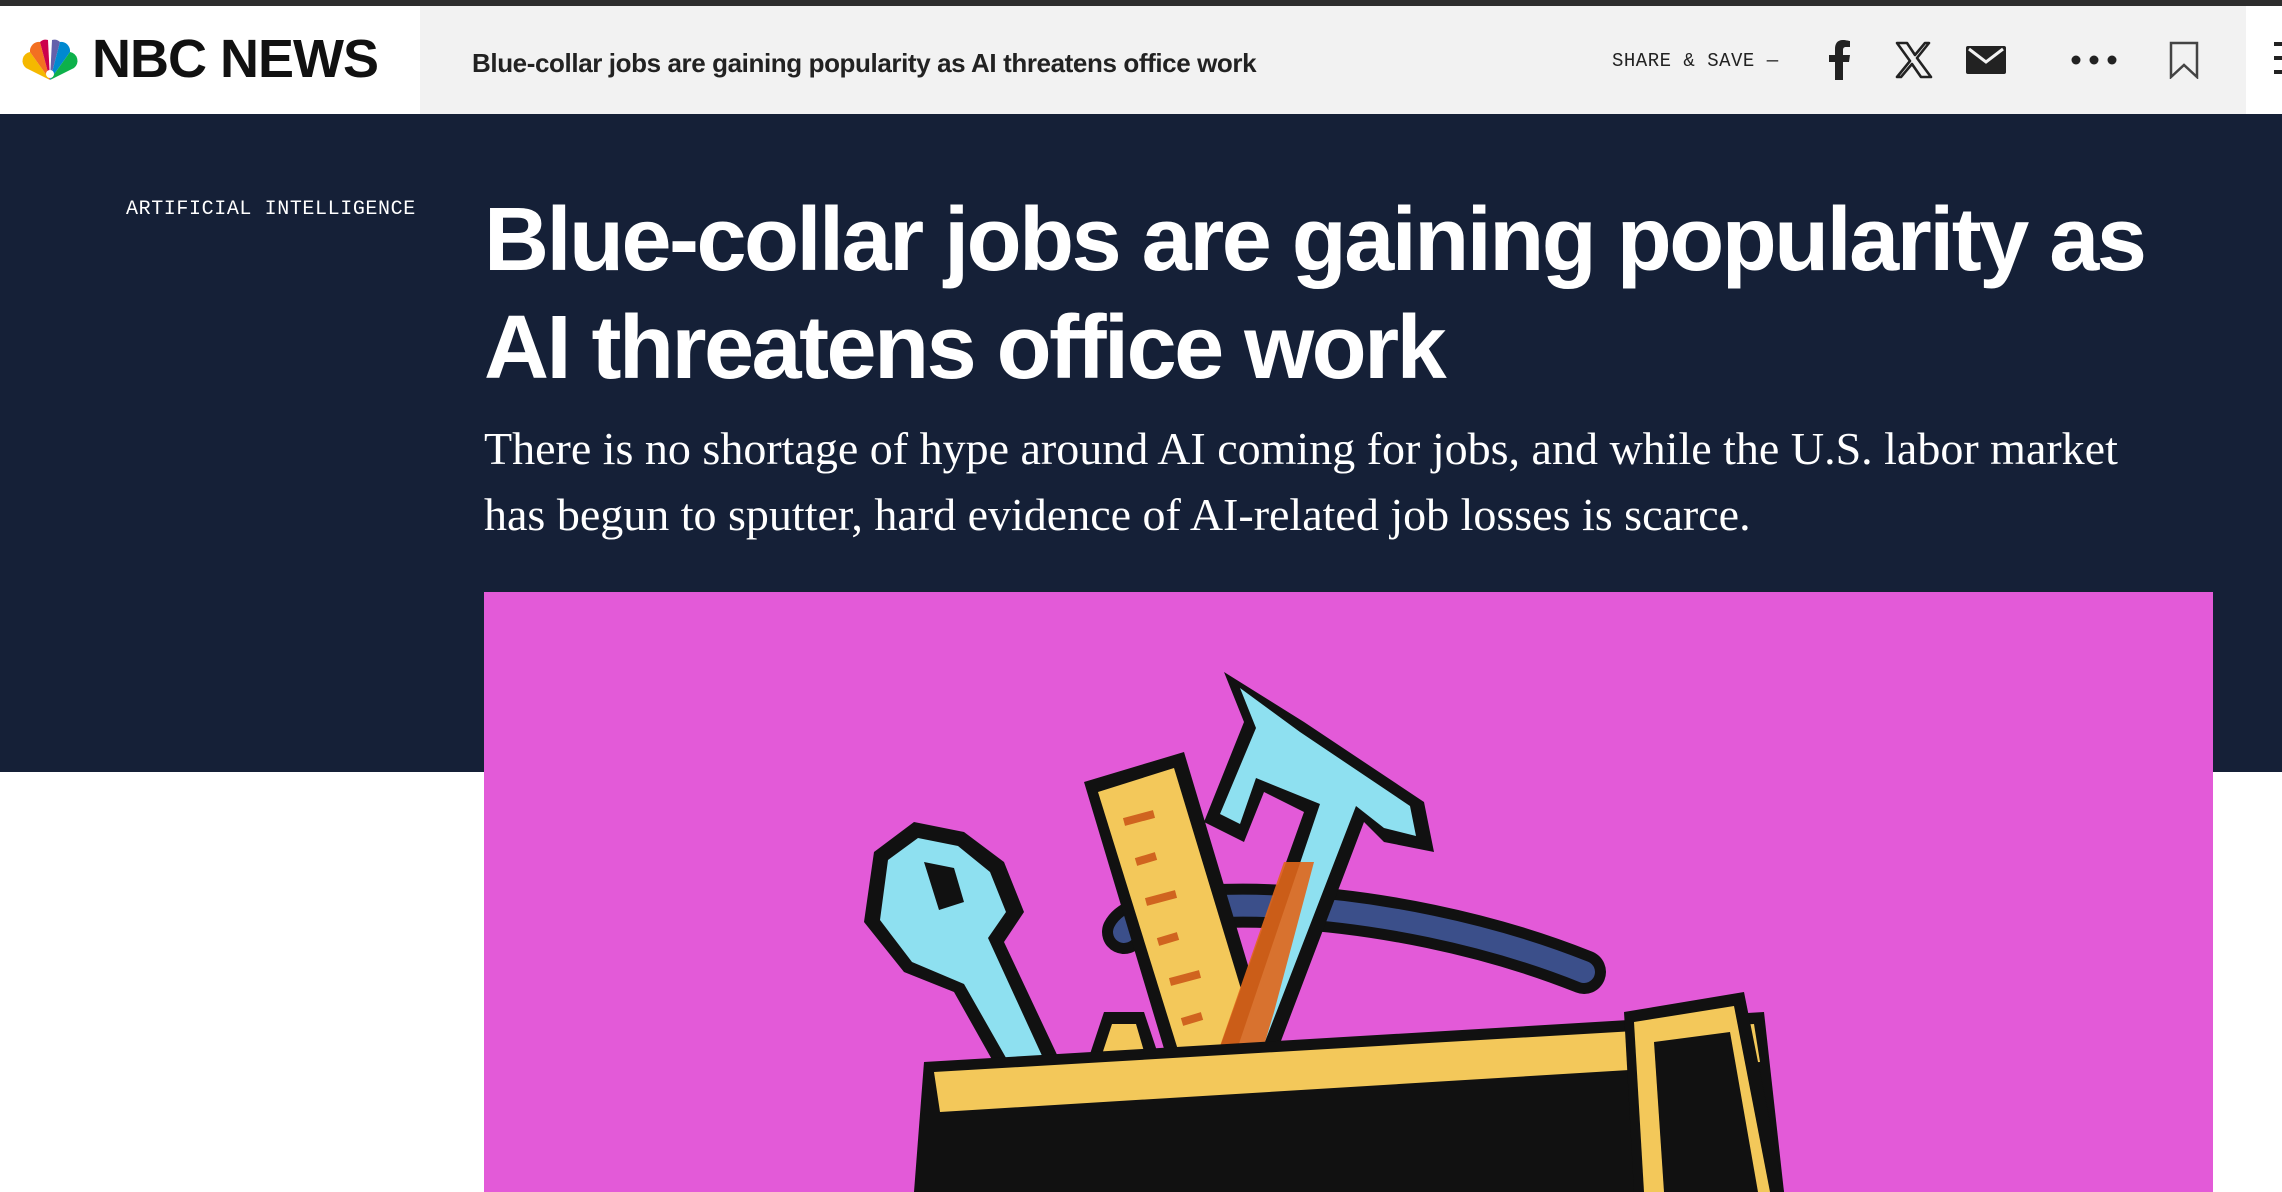  I want to click on toolbox-icon, so click(1349, 1092).